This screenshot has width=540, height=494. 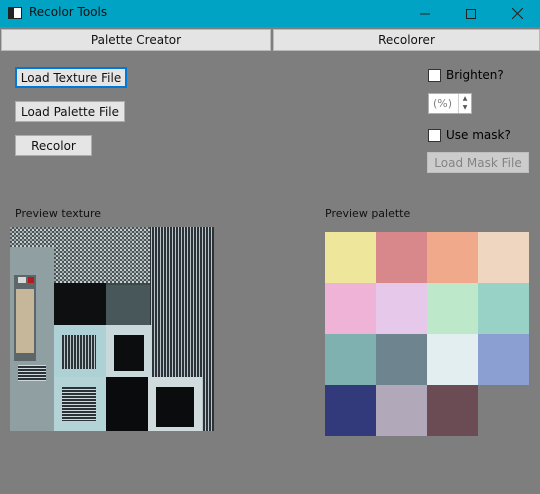 I want to click on use-mask-checkbox-box, so click(x=434, y=135).